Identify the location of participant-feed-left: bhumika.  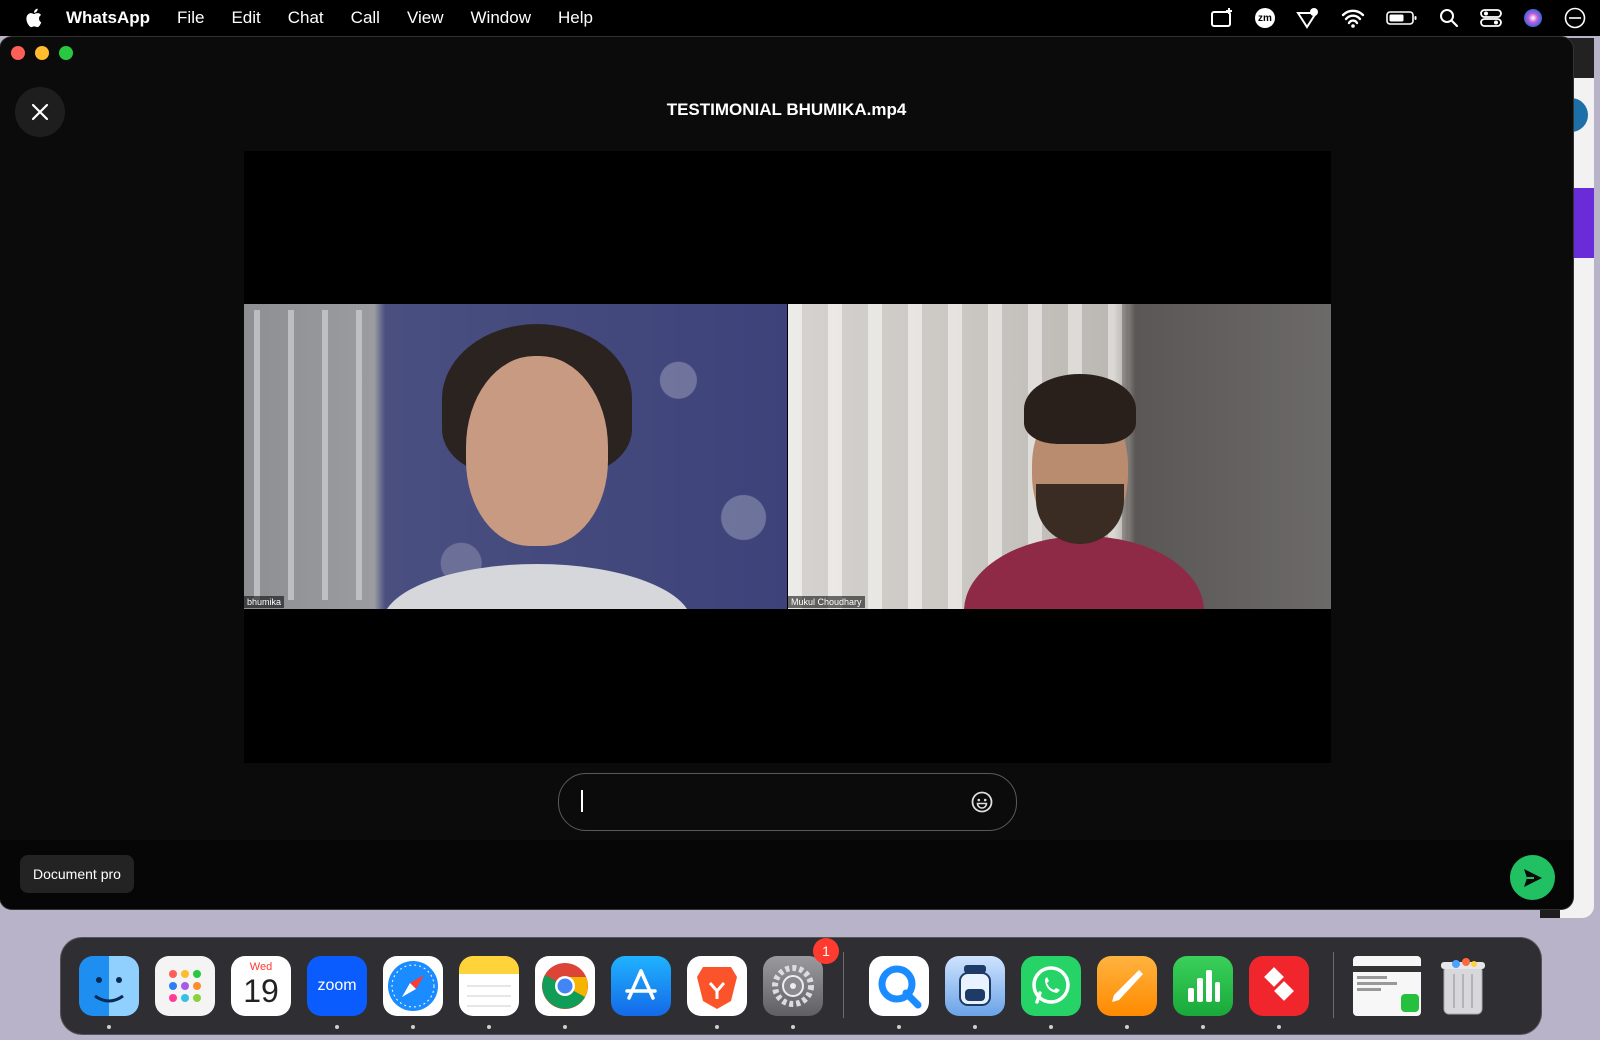
(515, 456).